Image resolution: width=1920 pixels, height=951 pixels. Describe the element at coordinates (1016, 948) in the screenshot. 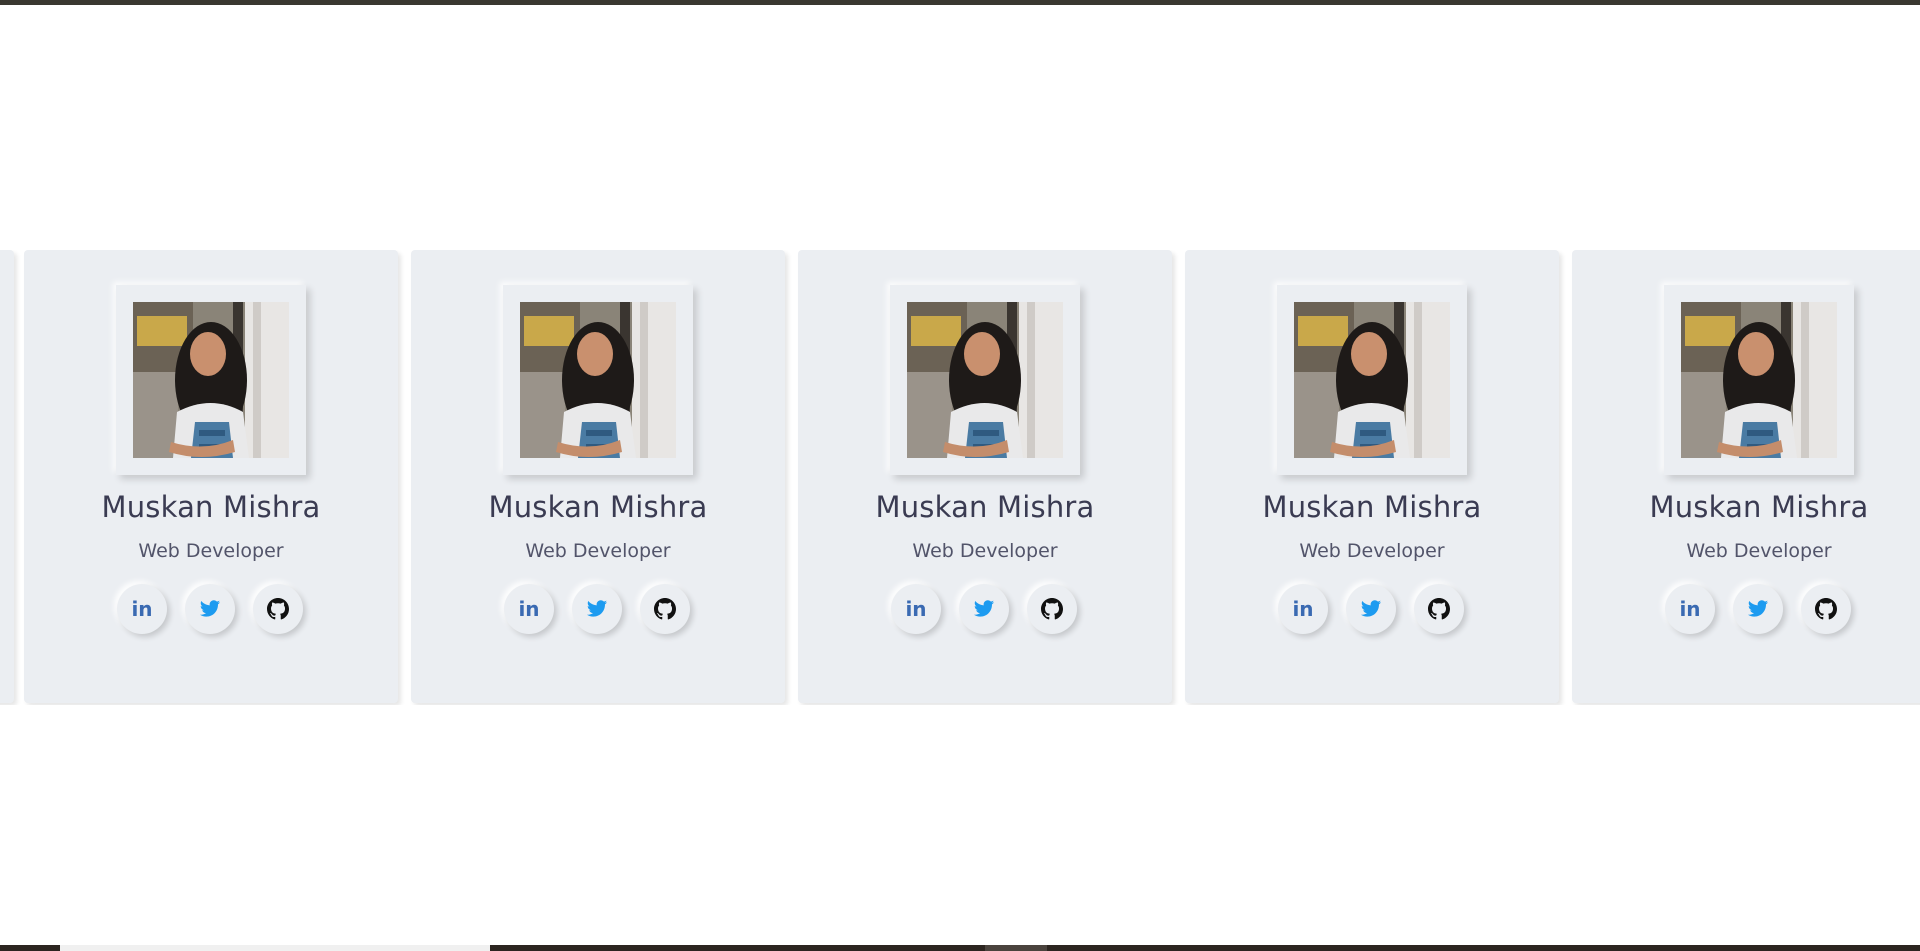

I see `bottom-bar-marker` at that location.